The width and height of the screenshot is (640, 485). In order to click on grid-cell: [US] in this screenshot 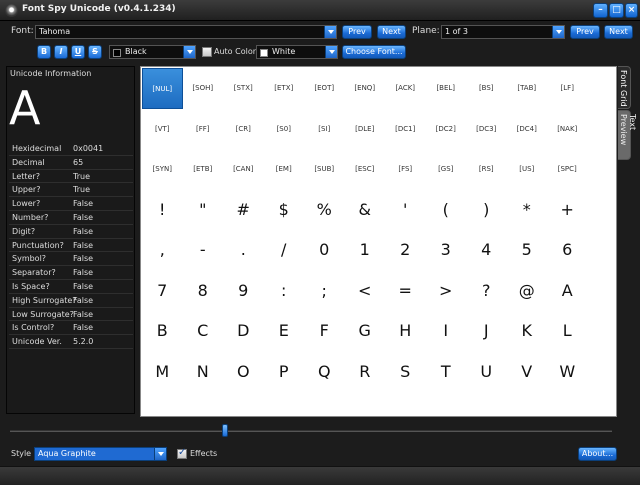, I will do `click(527, 169)`.